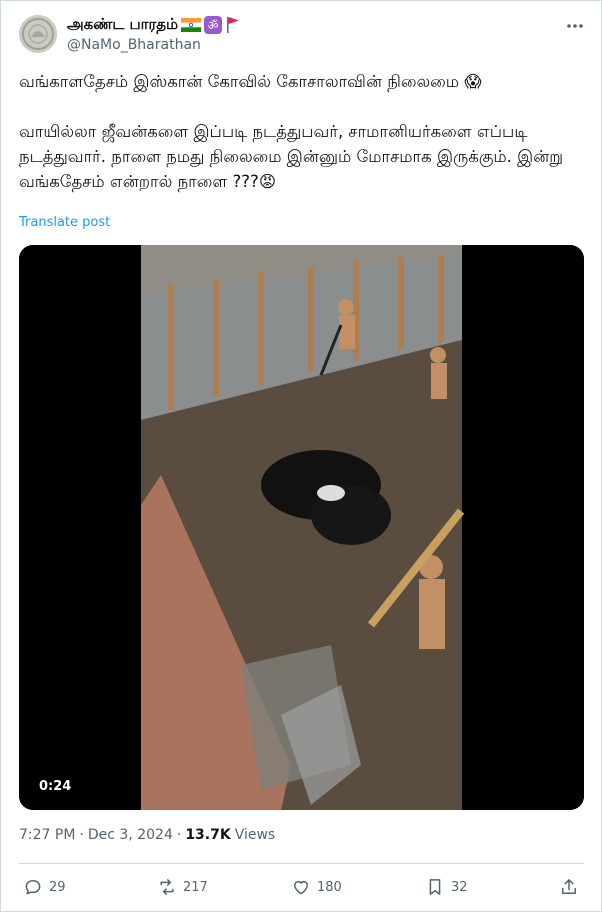  I want to click on tweet-date: Dec 3, 2024, so click(130, 835).